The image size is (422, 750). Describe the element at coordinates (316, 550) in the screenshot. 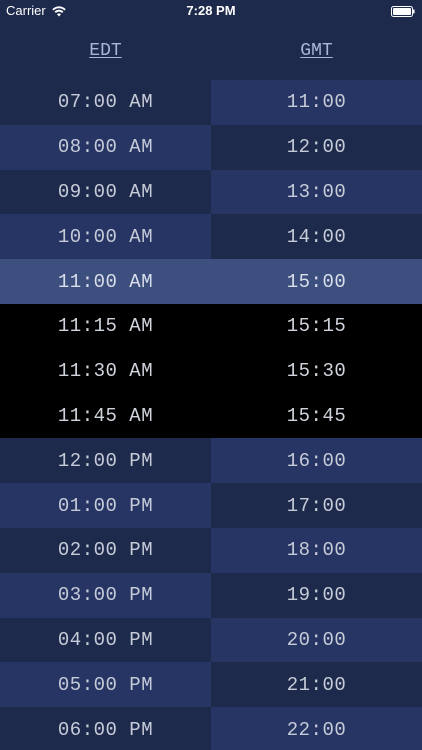

I see `gmt-time-cell: 18:00` at that location.